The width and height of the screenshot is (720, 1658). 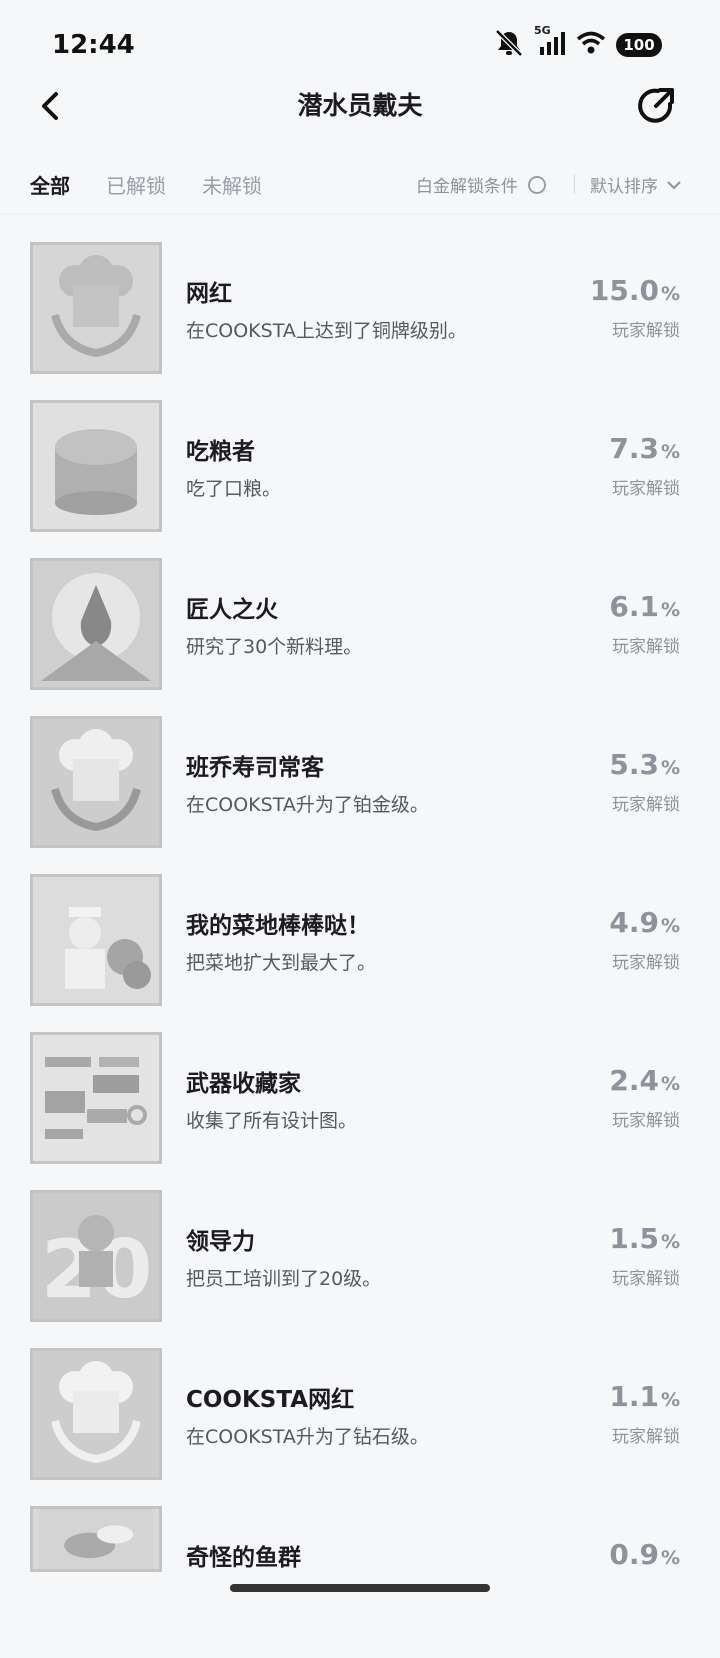 What do you see at coordinates (360, 789) in the screenshot?
I see `achievement-item: 班乔寿司常客 在COOKSTA升为了铂金级。 5.3% 玩家解锁` at bounding box center [360, 789].